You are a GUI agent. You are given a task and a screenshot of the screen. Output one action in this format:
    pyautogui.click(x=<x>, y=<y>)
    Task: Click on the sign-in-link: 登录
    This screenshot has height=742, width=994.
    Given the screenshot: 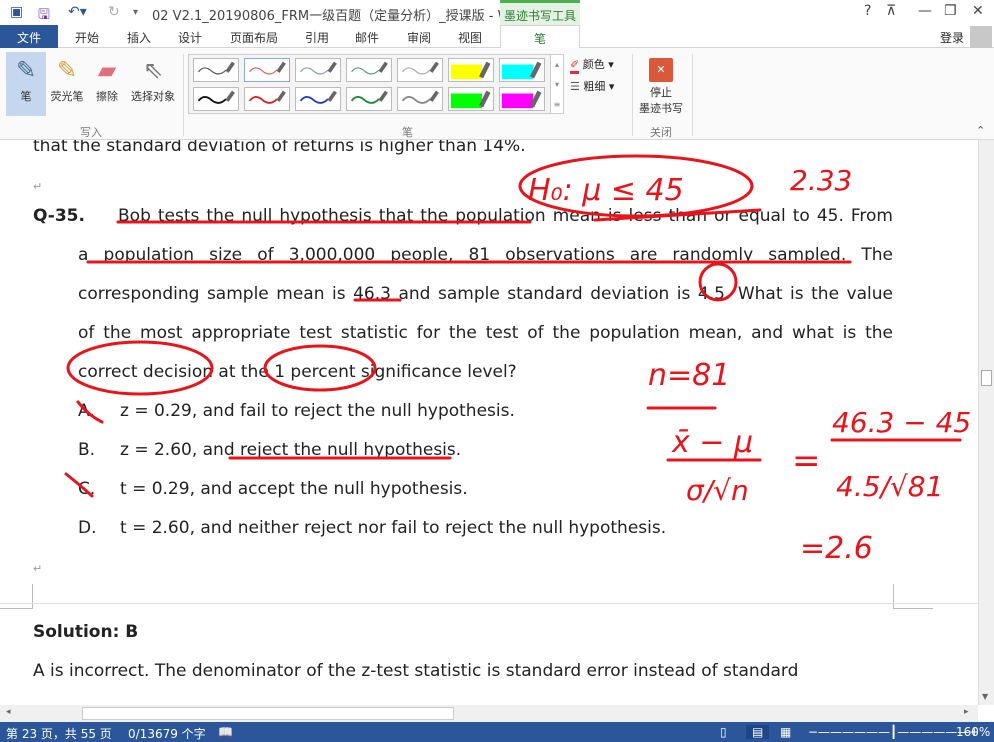 What is the action you would take?
    pyautogui.click(x=952, y=37)
    